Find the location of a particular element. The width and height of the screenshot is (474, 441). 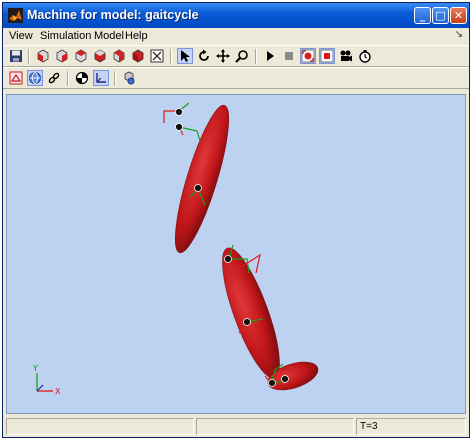

maximize-button: □ is located at coordinates (440, 15).